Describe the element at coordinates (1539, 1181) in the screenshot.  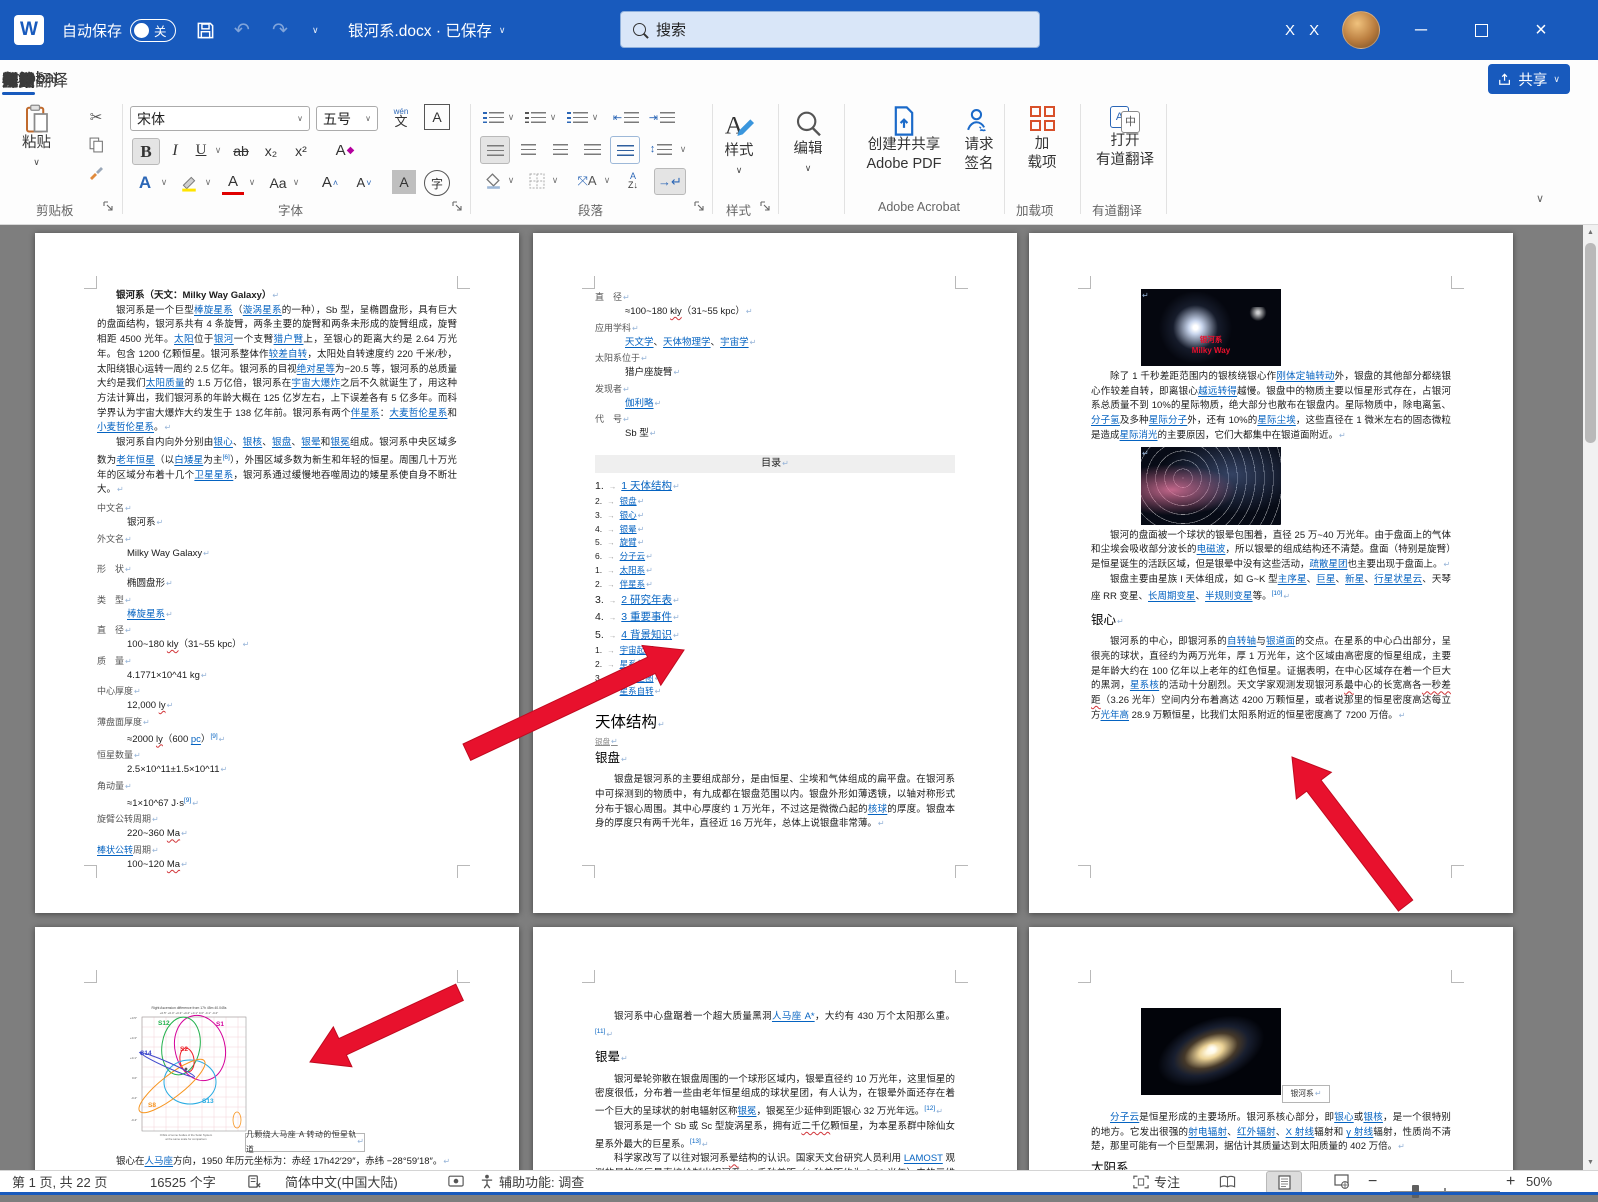
I see `zoom-level: 50%` at that location.